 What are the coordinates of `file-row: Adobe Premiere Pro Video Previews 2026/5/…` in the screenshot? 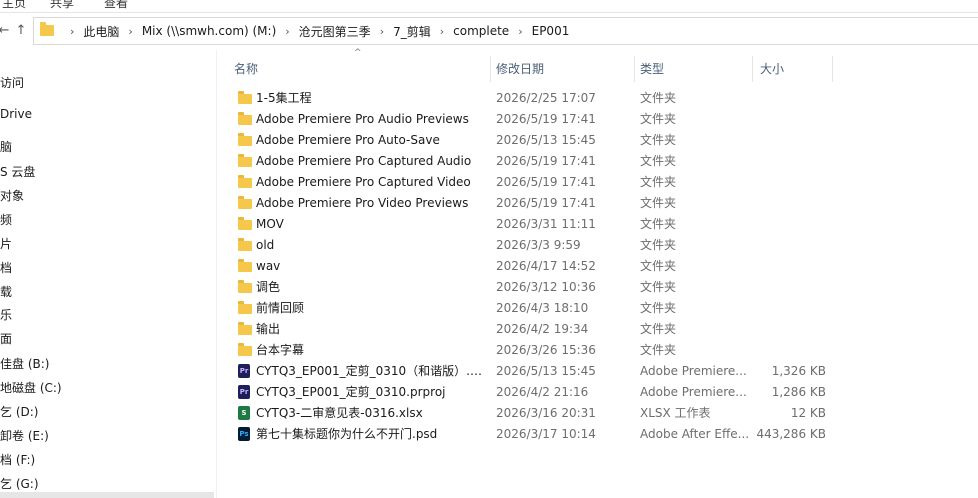 It's located at (602, 203).